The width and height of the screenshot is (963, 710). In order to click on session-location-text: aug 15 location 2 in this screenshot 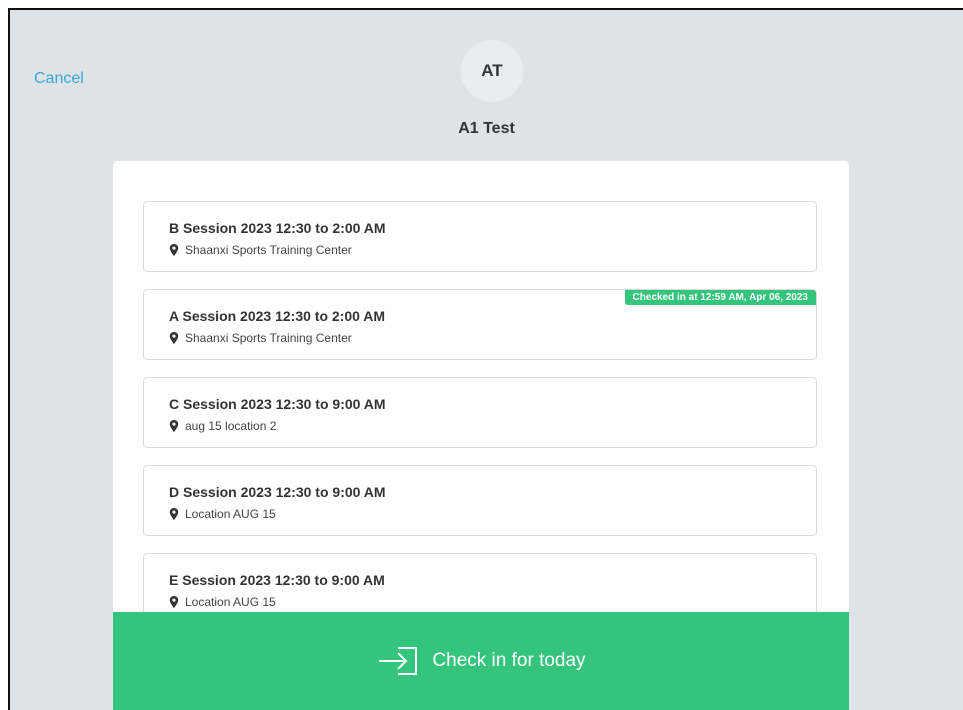, I will do `click(231, 426)`.